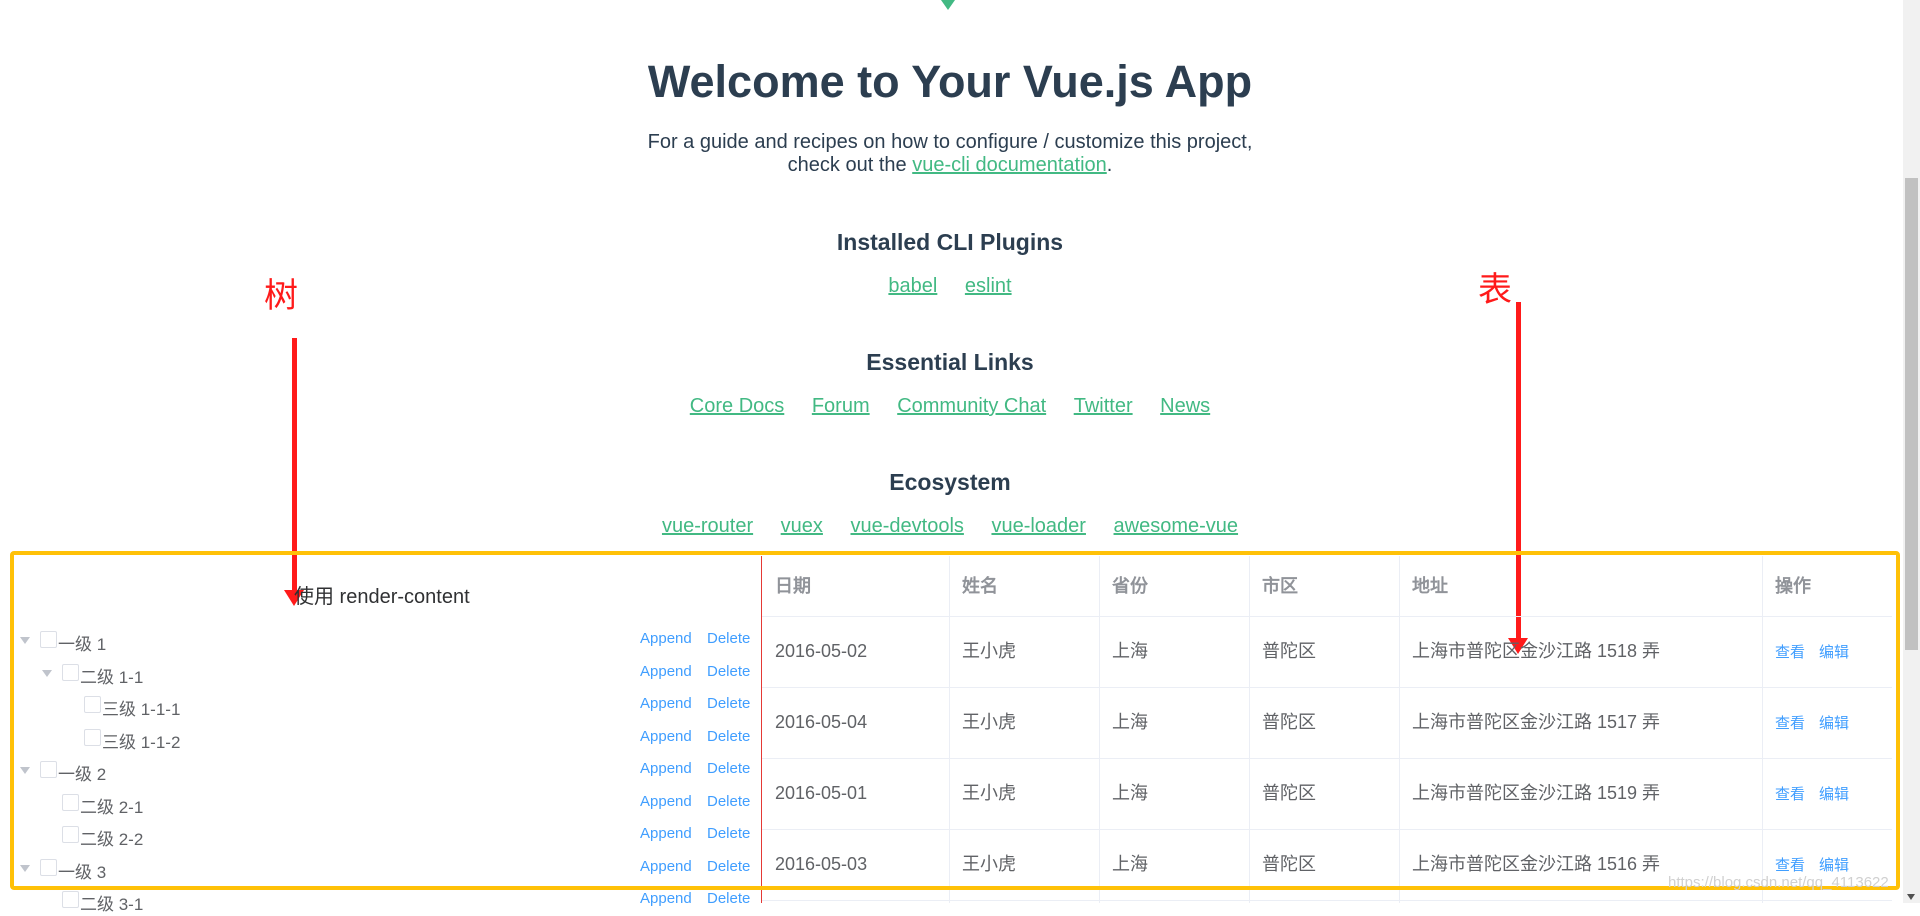 Image resolution: width=1920 pixels, height=916 pixels. I want to click on vue-loader-link: vue-loader, so click(1038, 526).